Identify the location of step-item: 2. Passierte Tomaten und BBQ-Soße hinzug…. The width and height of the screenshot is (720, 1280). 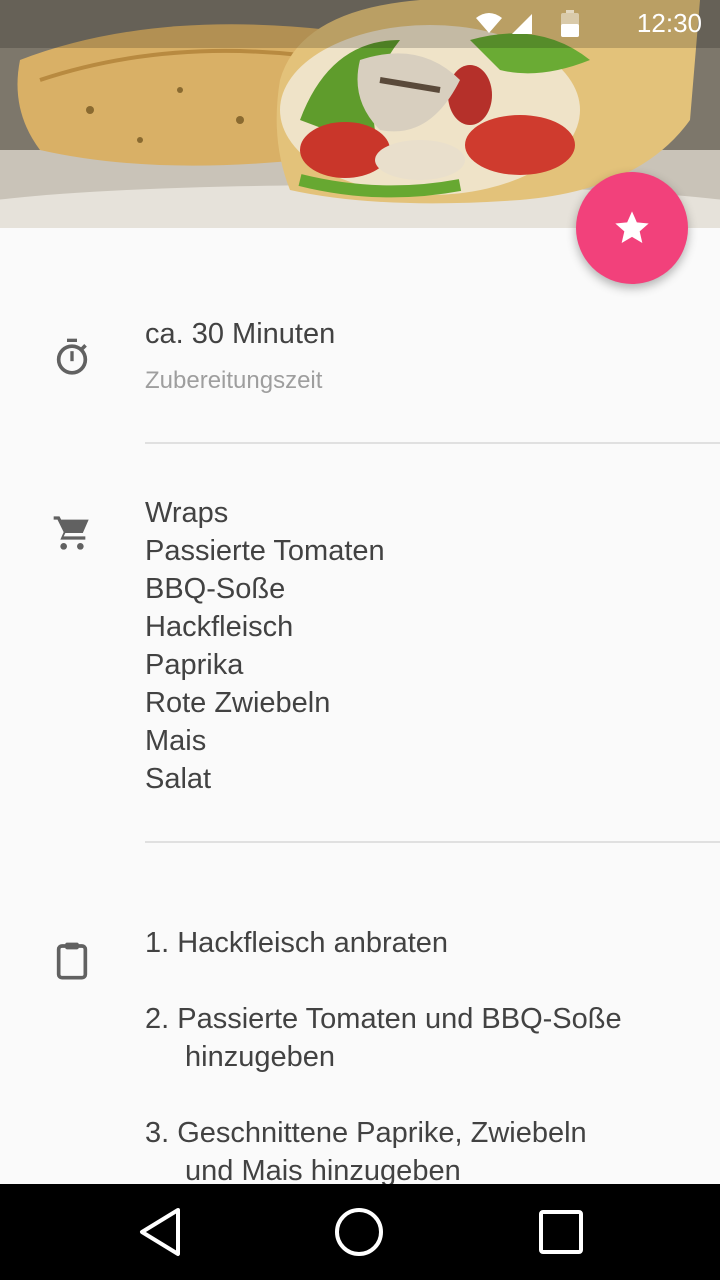
(415, 1038).